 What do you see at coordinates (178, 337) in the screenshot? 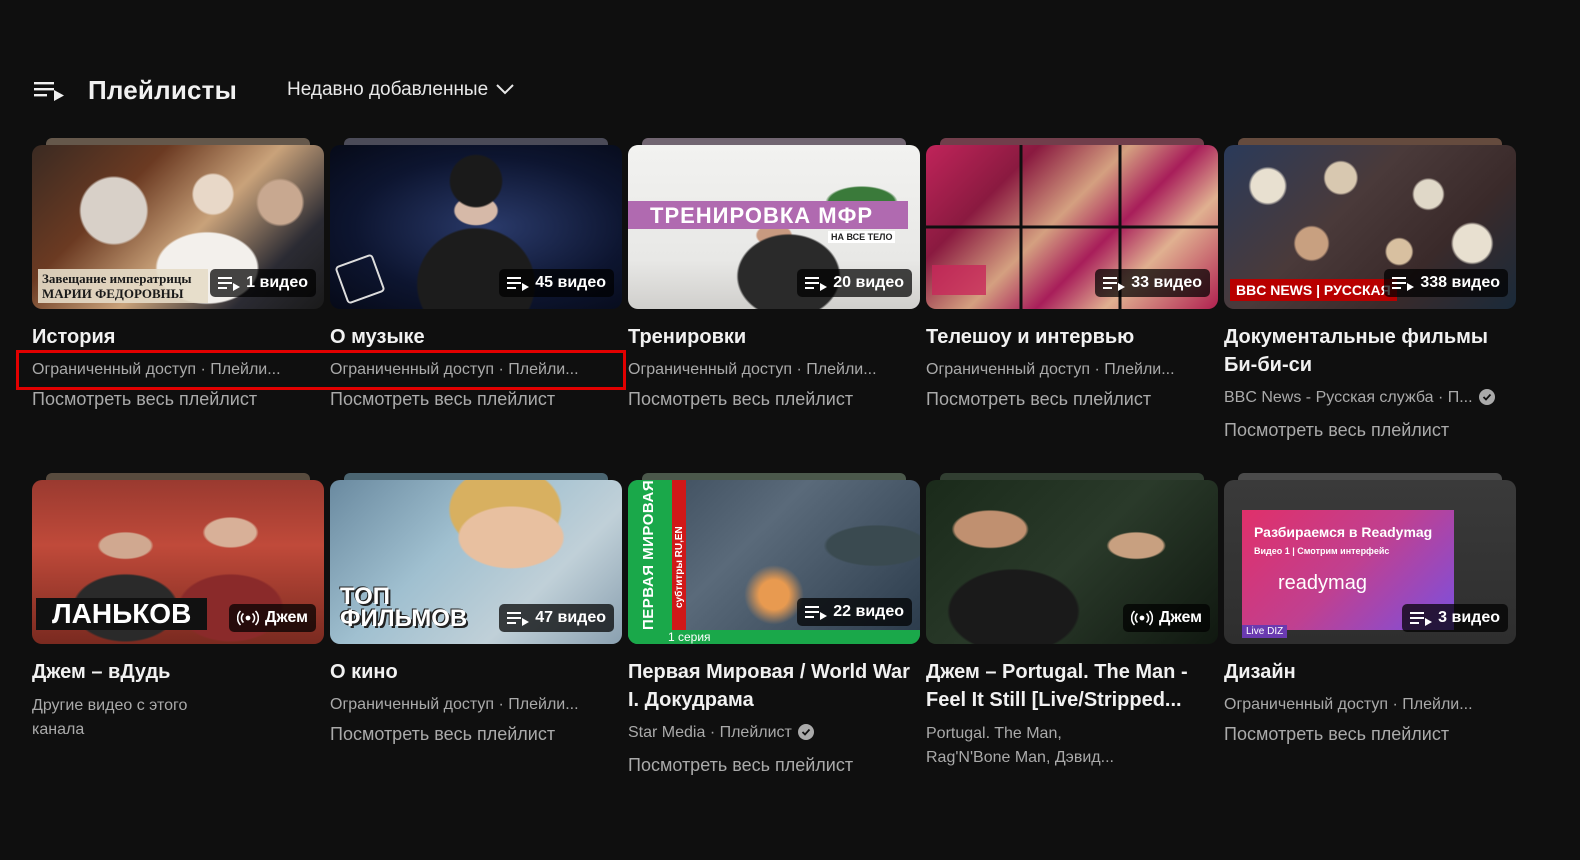
I see `playlist-title: История` at bounding box center [178, 337].